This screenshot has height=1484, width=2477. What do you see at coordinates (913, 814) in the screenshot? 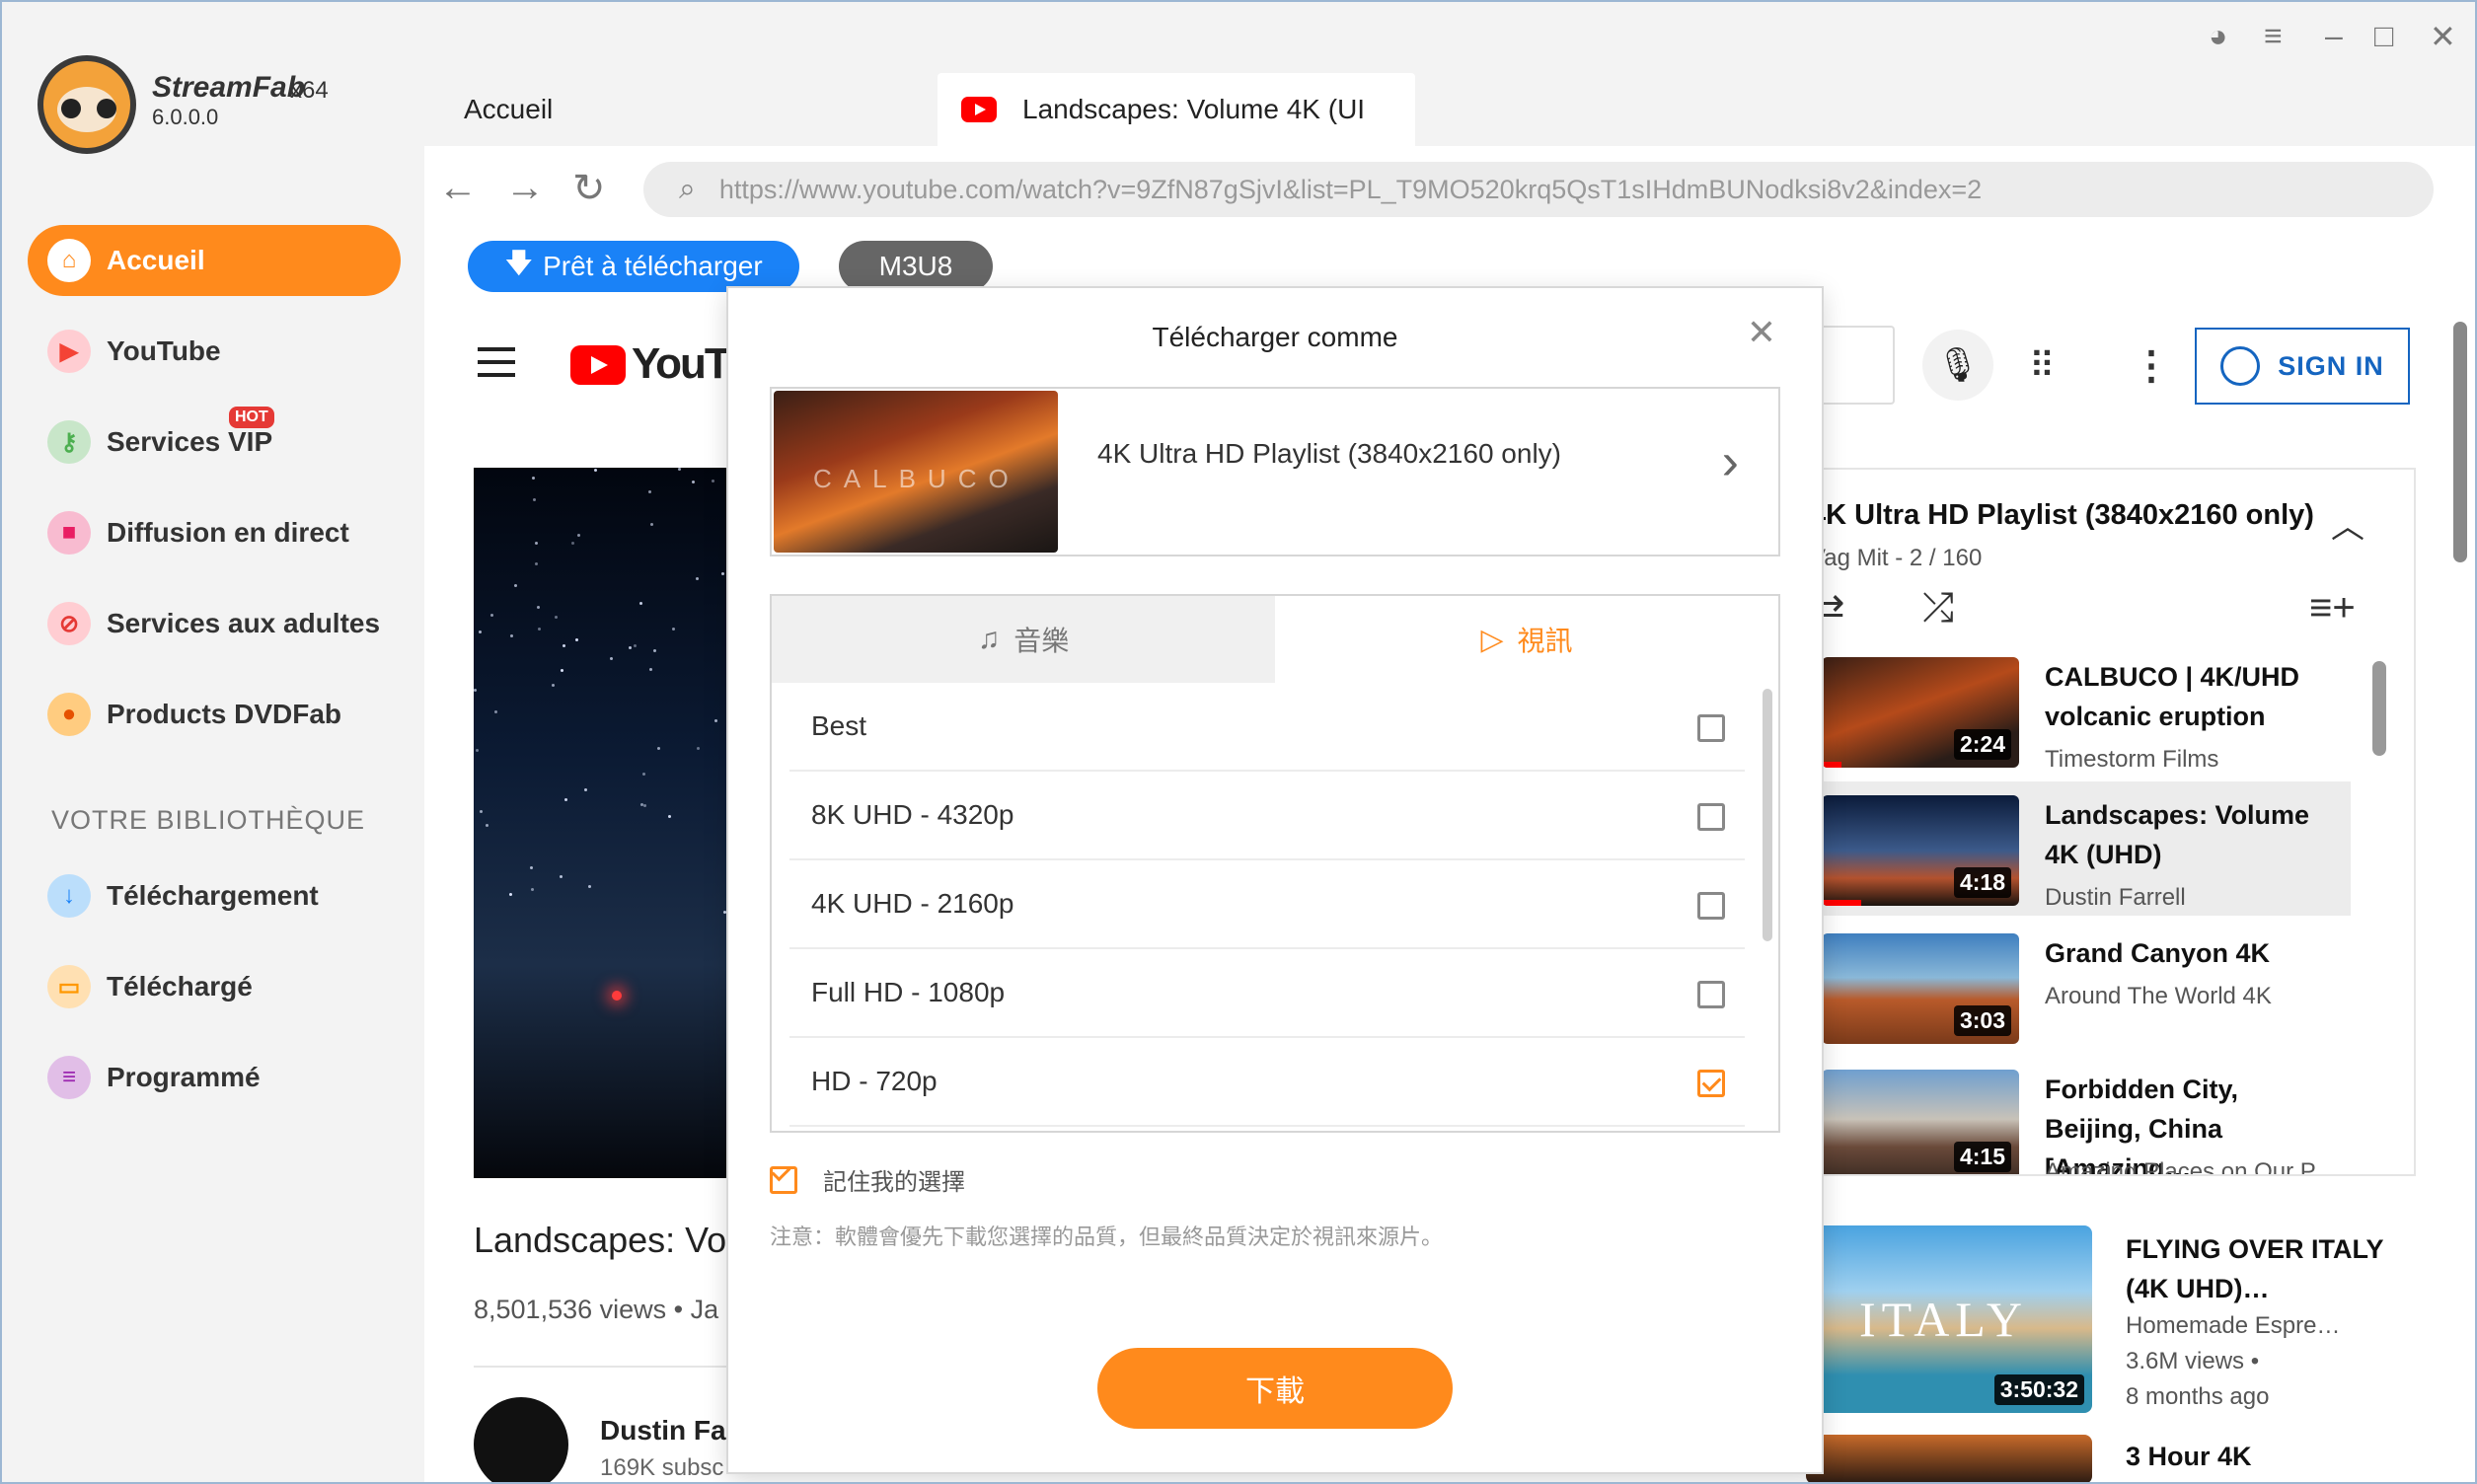
I see `quality-label: 8K UHD - 4320p` at bounding box center [913, 814].